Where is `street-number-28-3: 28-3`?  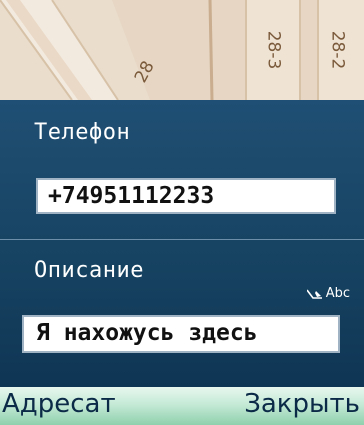
street-number-28-3: 28-3 is located at coordinates (273, 50).